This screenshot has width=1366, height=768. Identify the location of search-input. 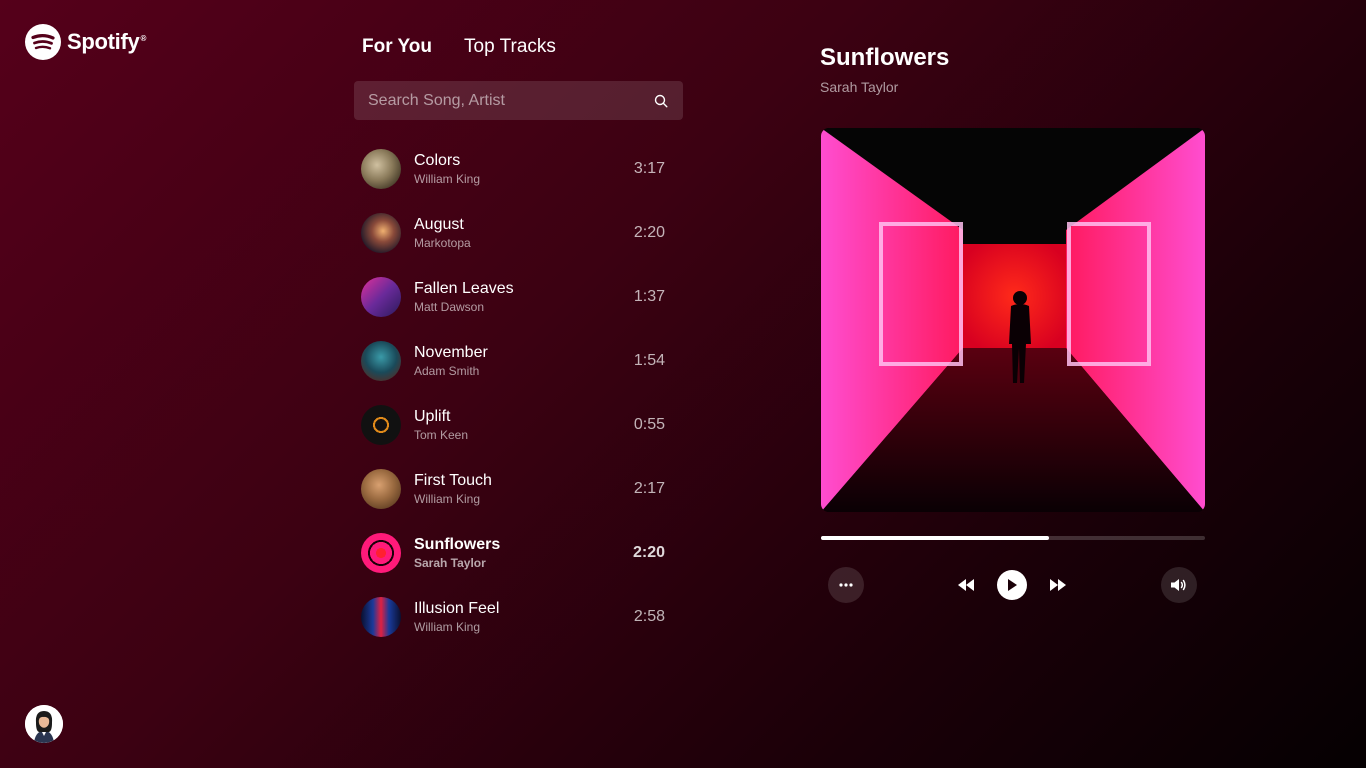
(510, 100).